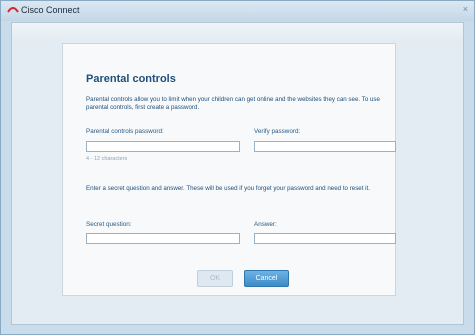 The image size is (475, 335). What do you see at coordinates (277, 131) in the screenshot?
I see `verify-password-label: Verify password:` at bounding box center [277, 131].